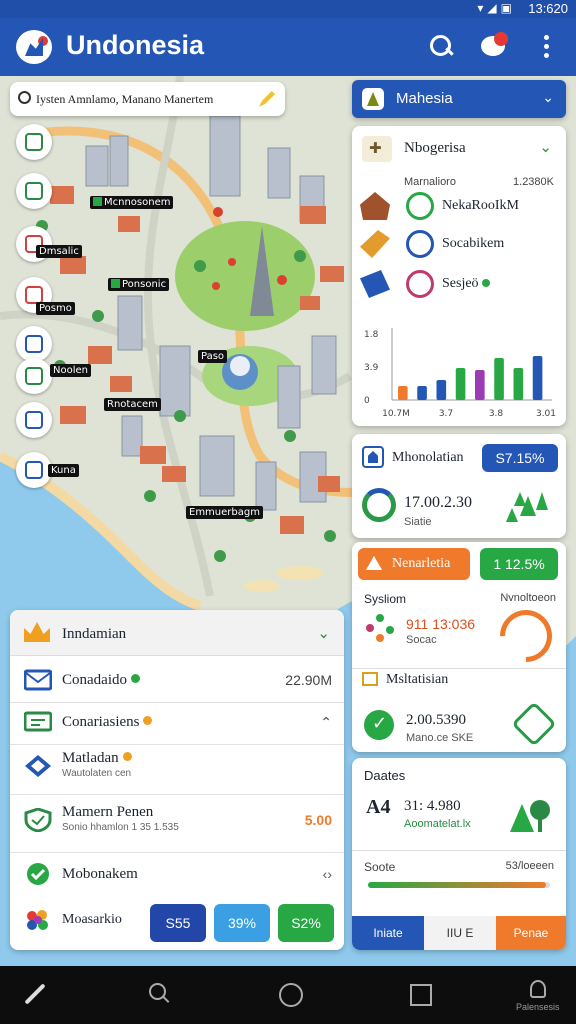 The image size is (576, 1024). What do you see at coordinates (132, 202) in the screenshot?
I see `map-label: Mcnnosonem` at bounding box center [132, 202].